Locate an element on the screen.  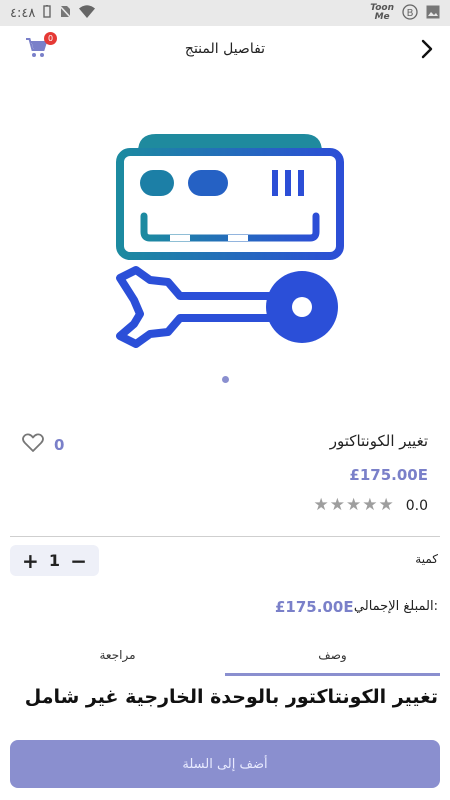
app-header: 0 تفاصيل المنتج is located at coordinates (225, 49).